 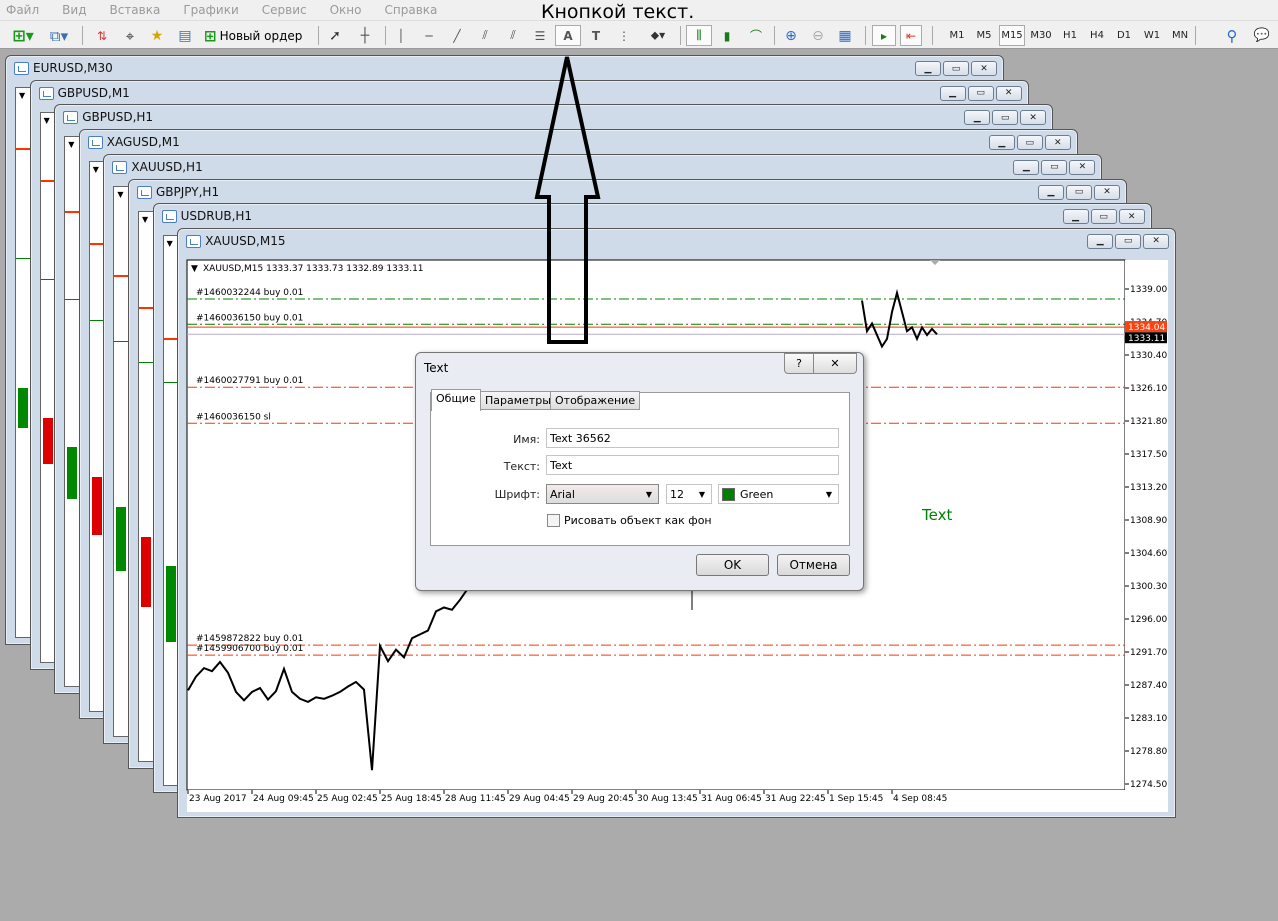 What do you see at coordinates (757, 494) in the screenshot?
I see `color-value: Green` at bounding box center [757, 494].